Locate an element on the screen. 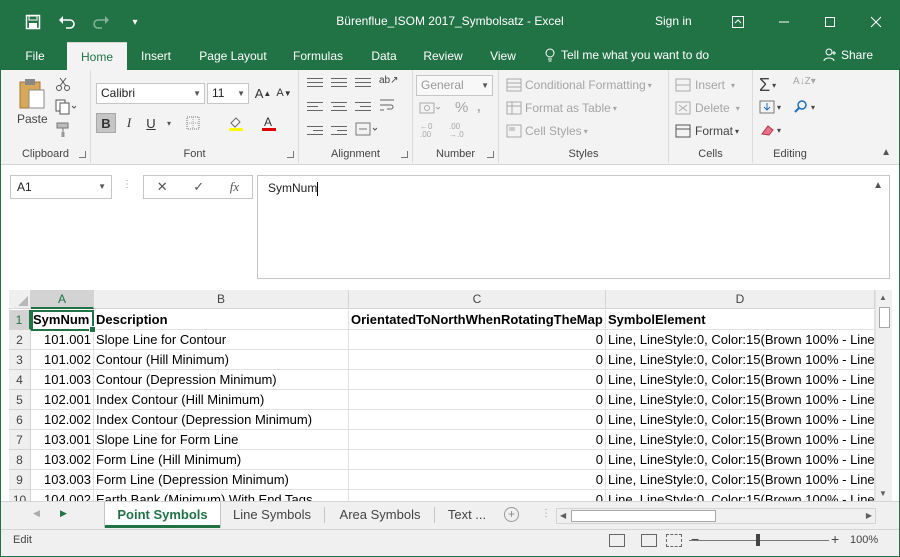  sheet-tab-area-symbols: Area Symbols is located at coordinates (380, 515).